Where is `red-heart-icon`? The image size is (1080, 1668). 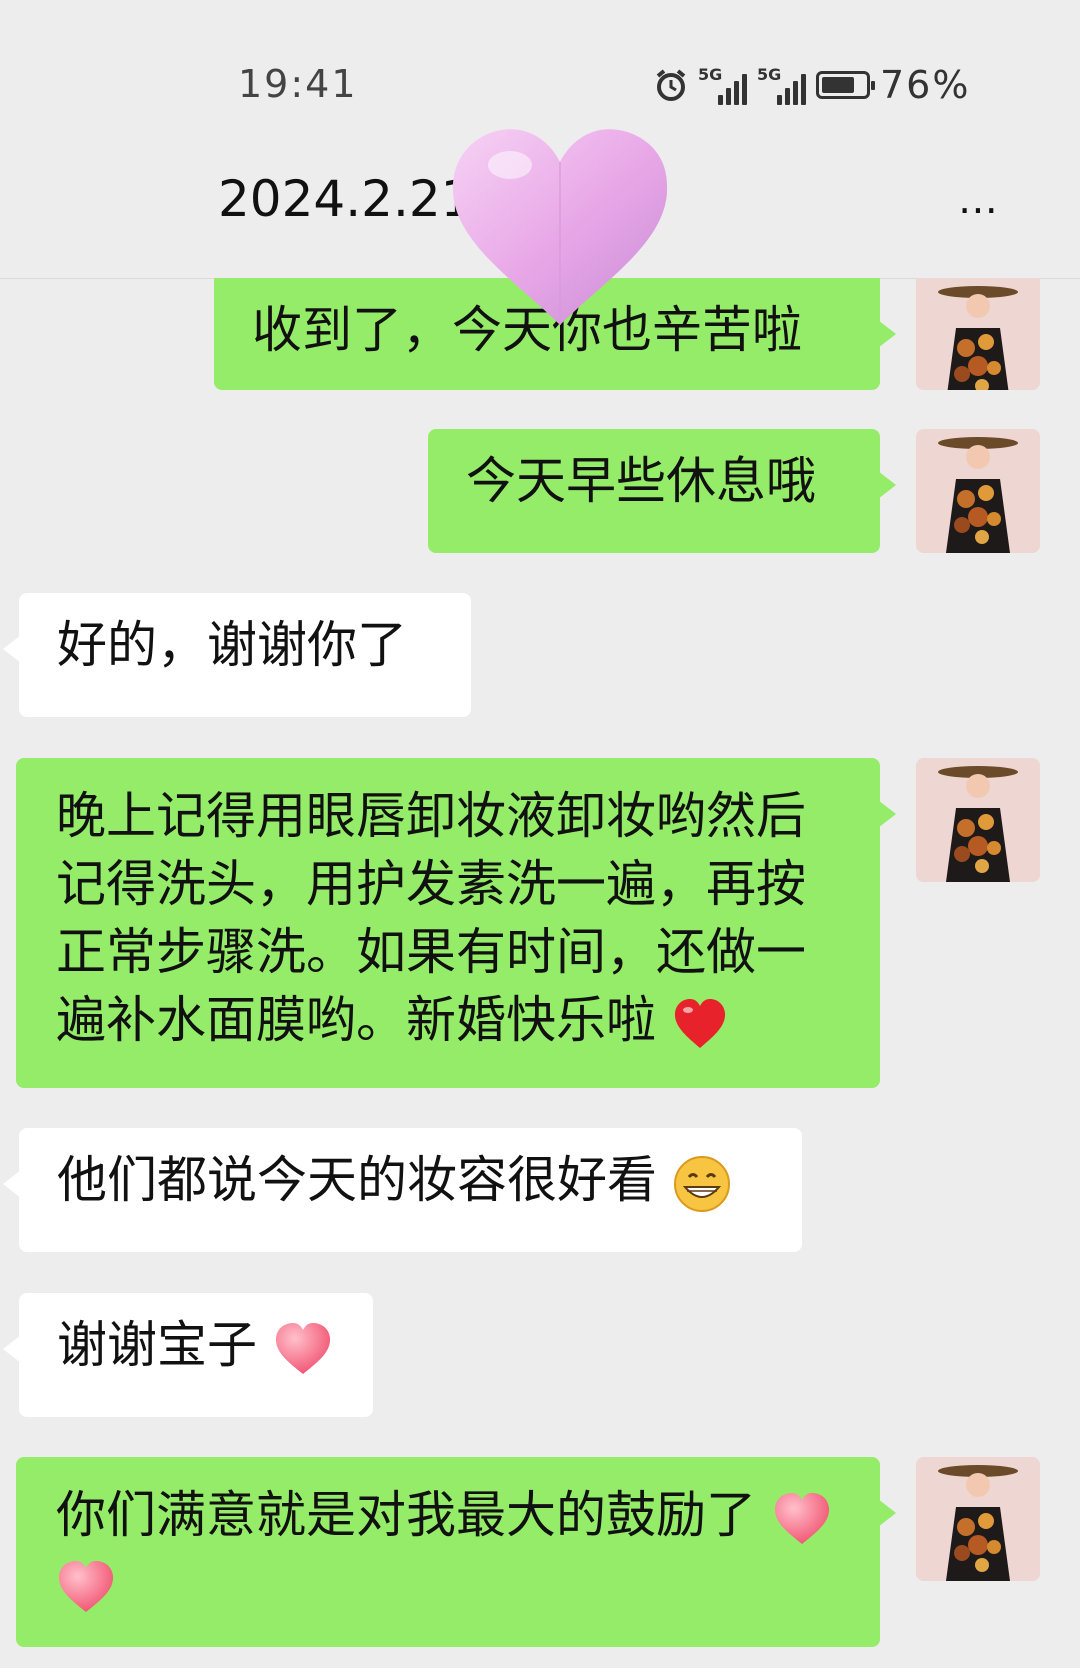 red-heart-icon is located at coordinates (699, 1023).